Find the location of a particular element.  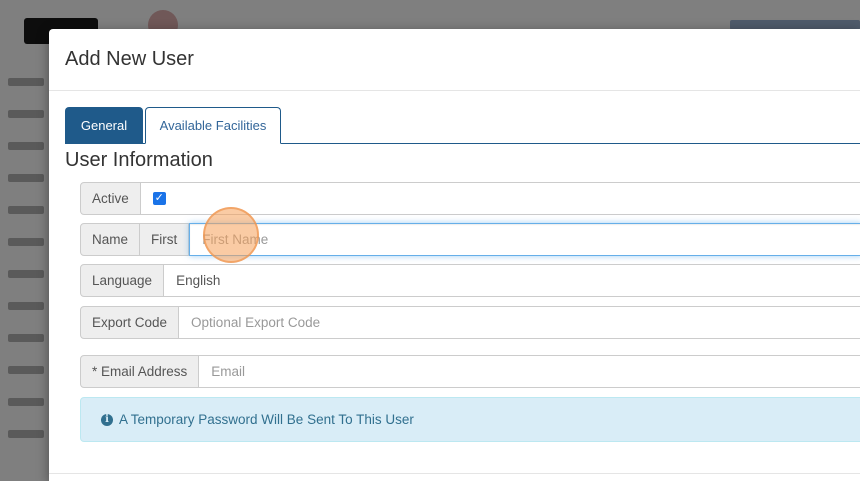

section-title: User Information is located at coordinates (139, 160).